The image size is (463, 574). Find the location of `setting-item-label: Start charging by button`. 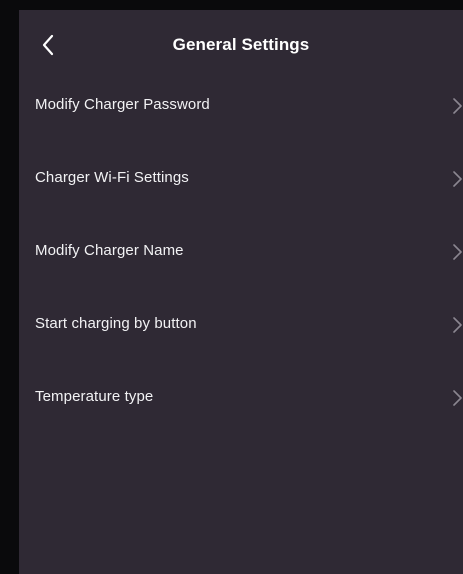

setting-item-label: Start charging by button is located at coordinates (116, 323).